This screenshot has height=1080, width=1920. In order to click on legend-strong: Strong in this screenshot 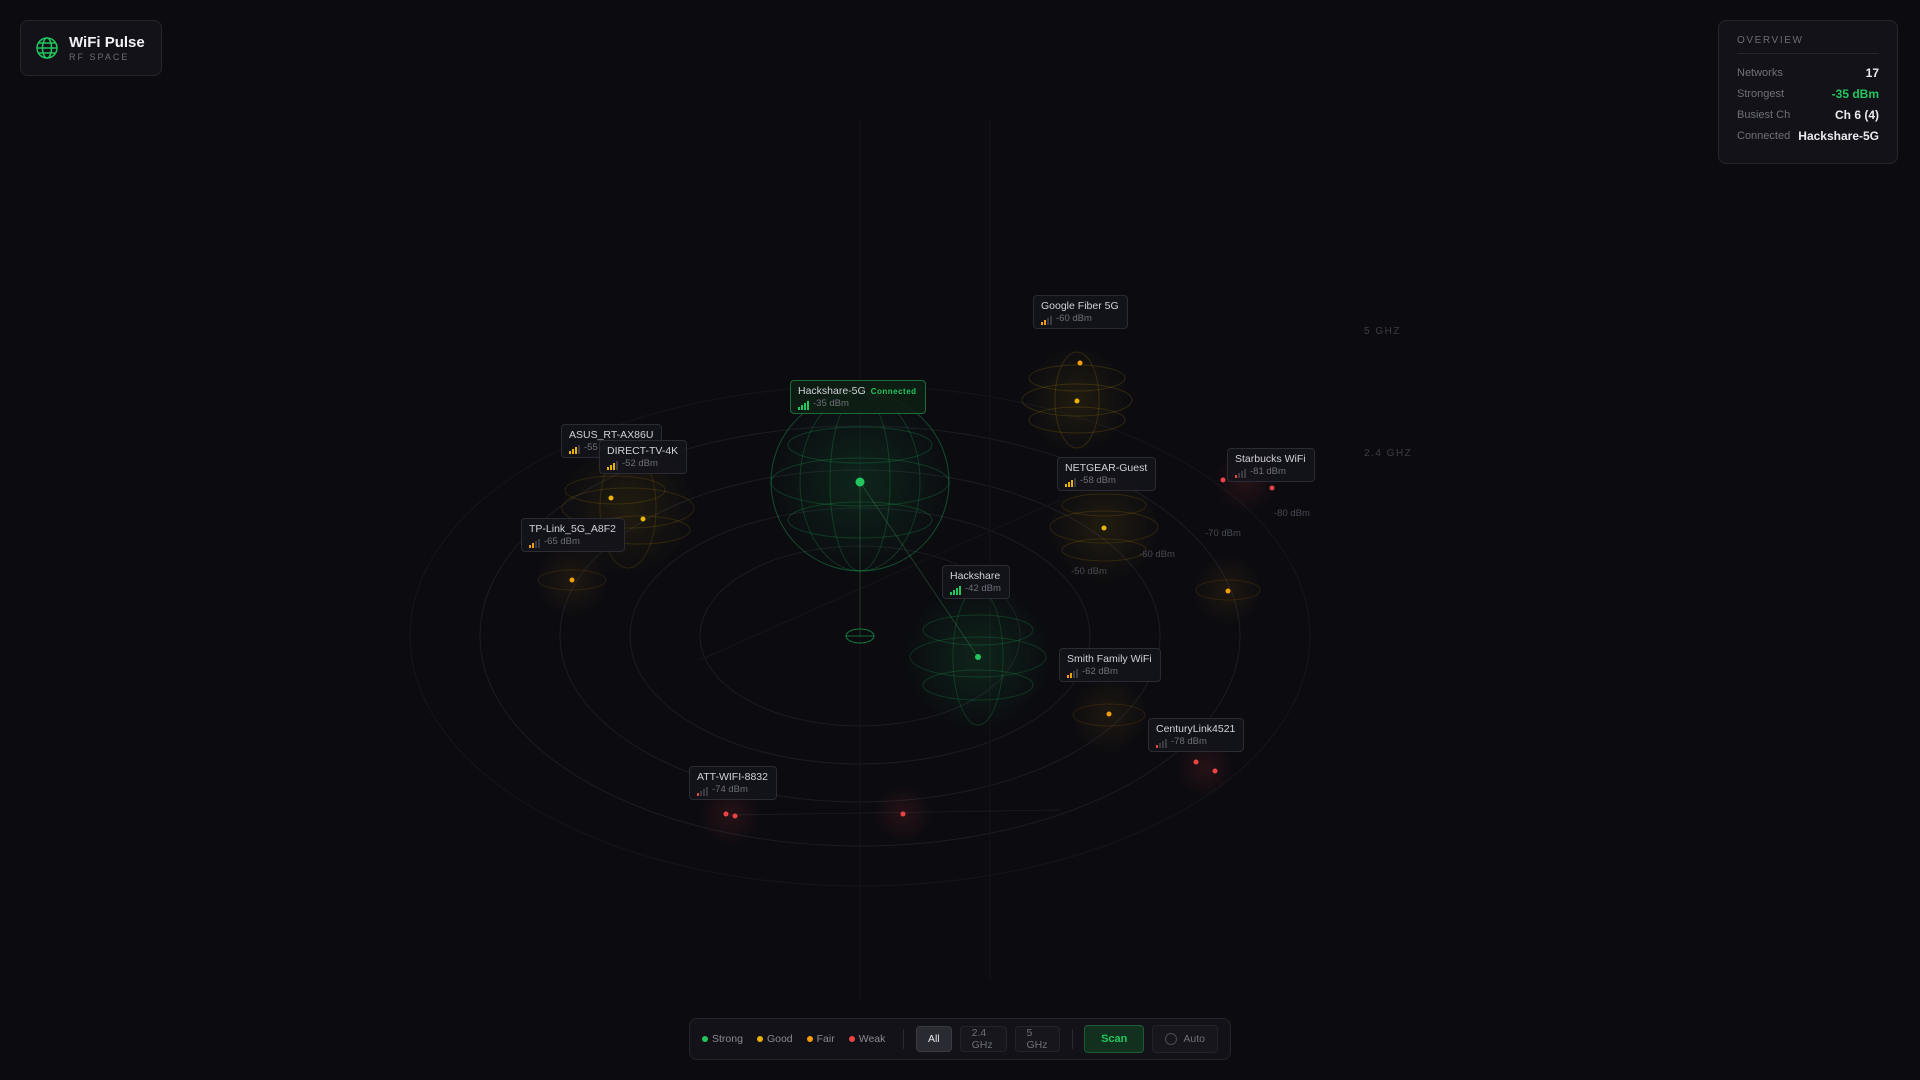, I will do `click(722, 1039)`.